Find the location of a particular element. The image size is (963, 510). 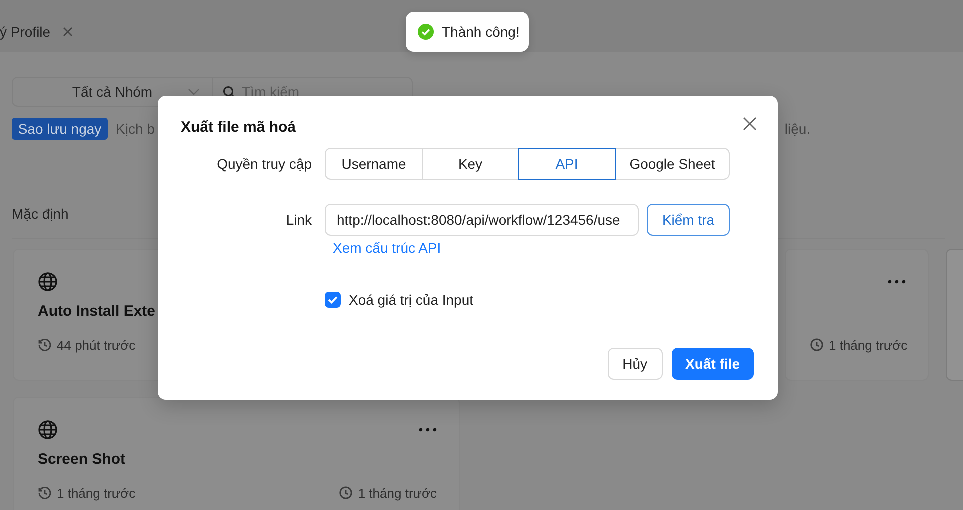

section-title: Mặc định is located at coordinates (40, 215).